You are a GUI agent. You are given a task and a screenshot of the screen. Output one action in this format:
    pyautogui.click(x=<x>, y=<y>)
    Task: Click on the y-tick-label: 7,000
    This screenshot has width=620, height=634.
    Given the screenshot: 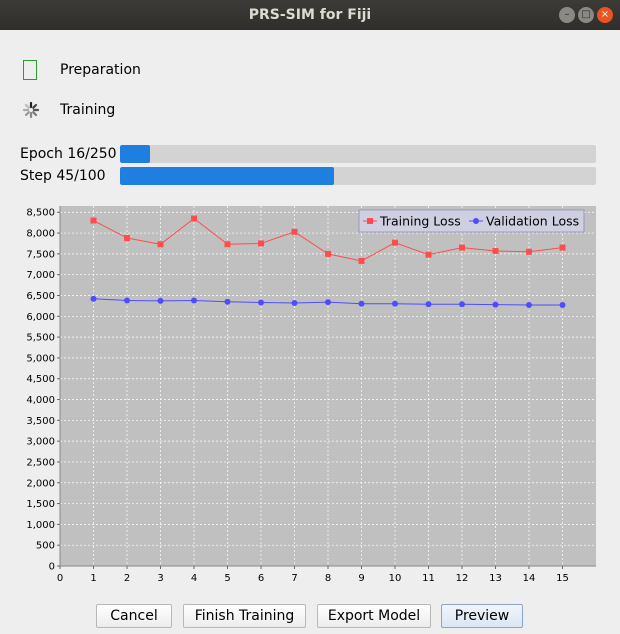 What is the action you would take?
    pyautogui.click(x=40, y=275)
    